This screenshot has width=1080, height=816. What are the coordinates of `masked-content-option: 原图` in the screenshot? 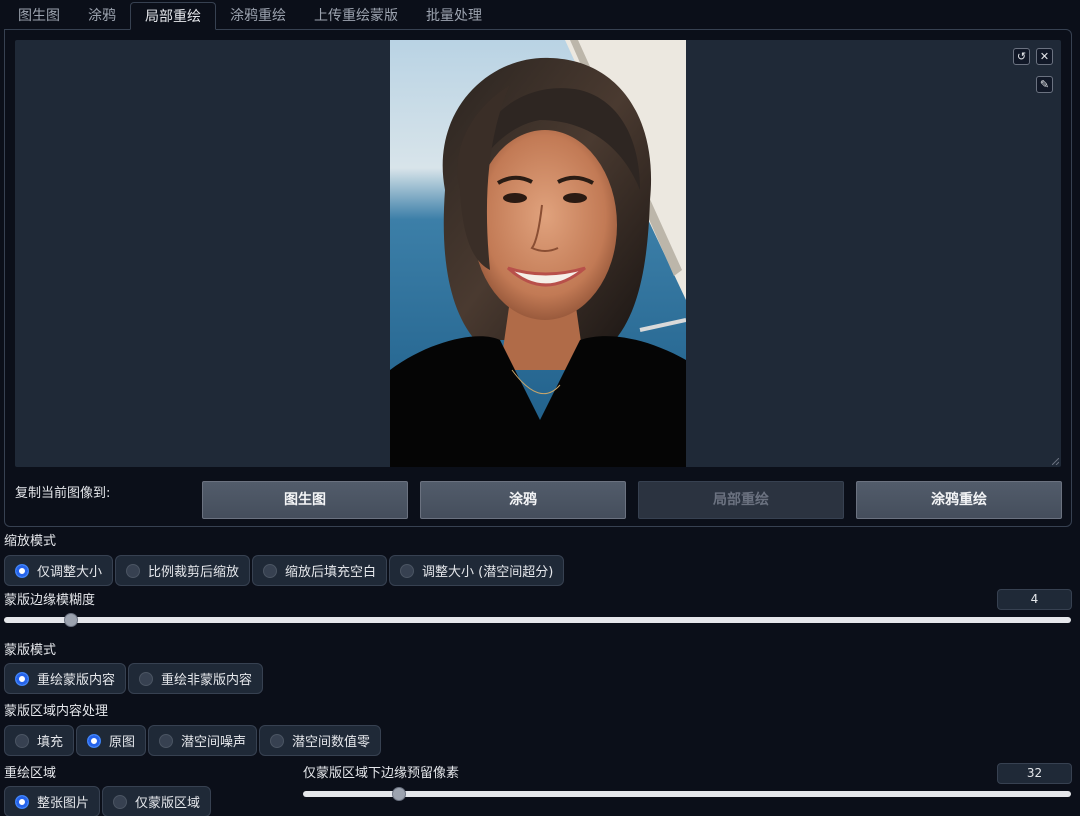 It's located at (111, 740).